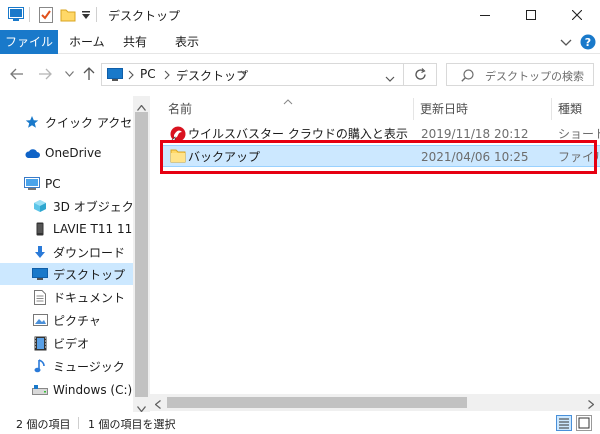 Image resolution: width=600 pixels, height=434 pixels. I want to click on column-header-name: 名前, so click(288, 109).